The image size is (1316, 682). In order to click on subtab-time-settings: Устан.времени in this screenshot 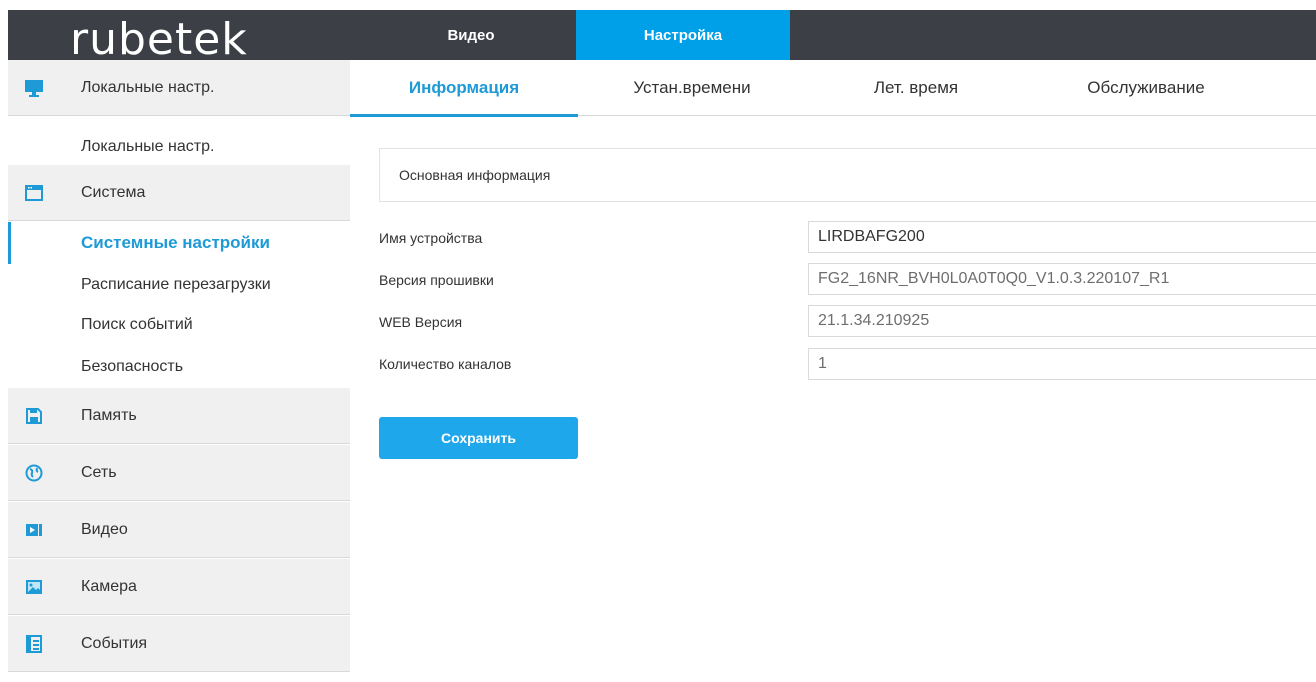, I will do `click(692, 88)`.